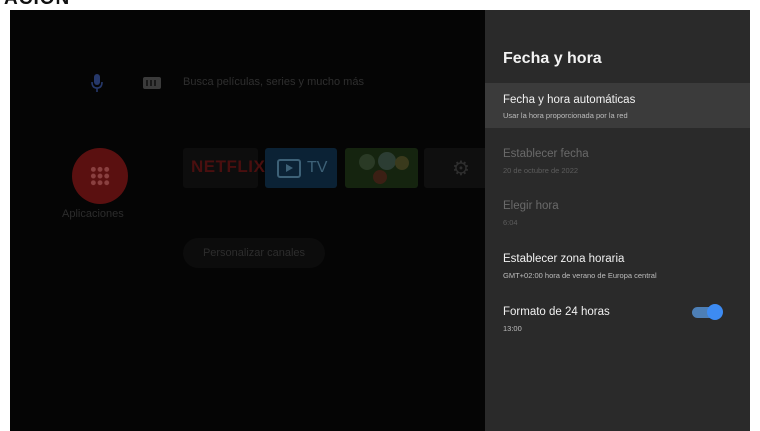  What do you see at coordinates (541, 170) in the screenshot?
I see `item-sublabel: 20 de octubre de 2022` at bounding box center [541, 170].